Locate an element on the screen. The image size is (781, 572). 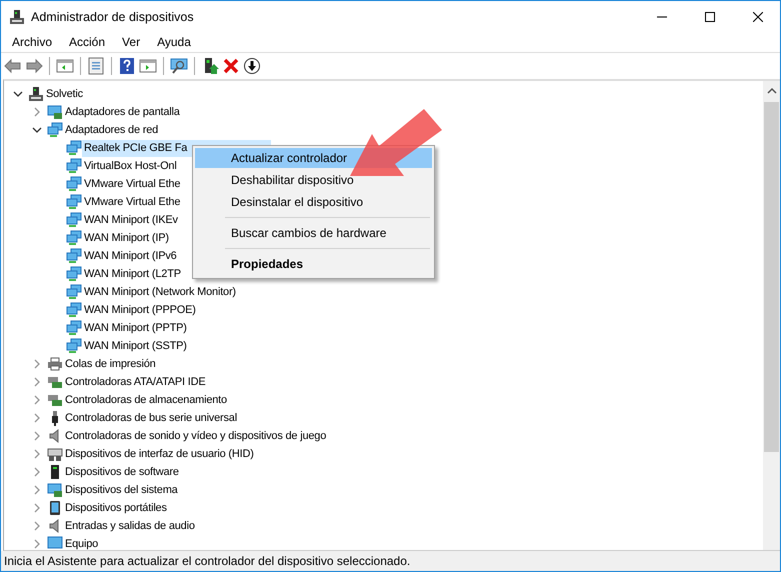
tree-item: Dispositivos del sistema is located at coordinates (121, 490).